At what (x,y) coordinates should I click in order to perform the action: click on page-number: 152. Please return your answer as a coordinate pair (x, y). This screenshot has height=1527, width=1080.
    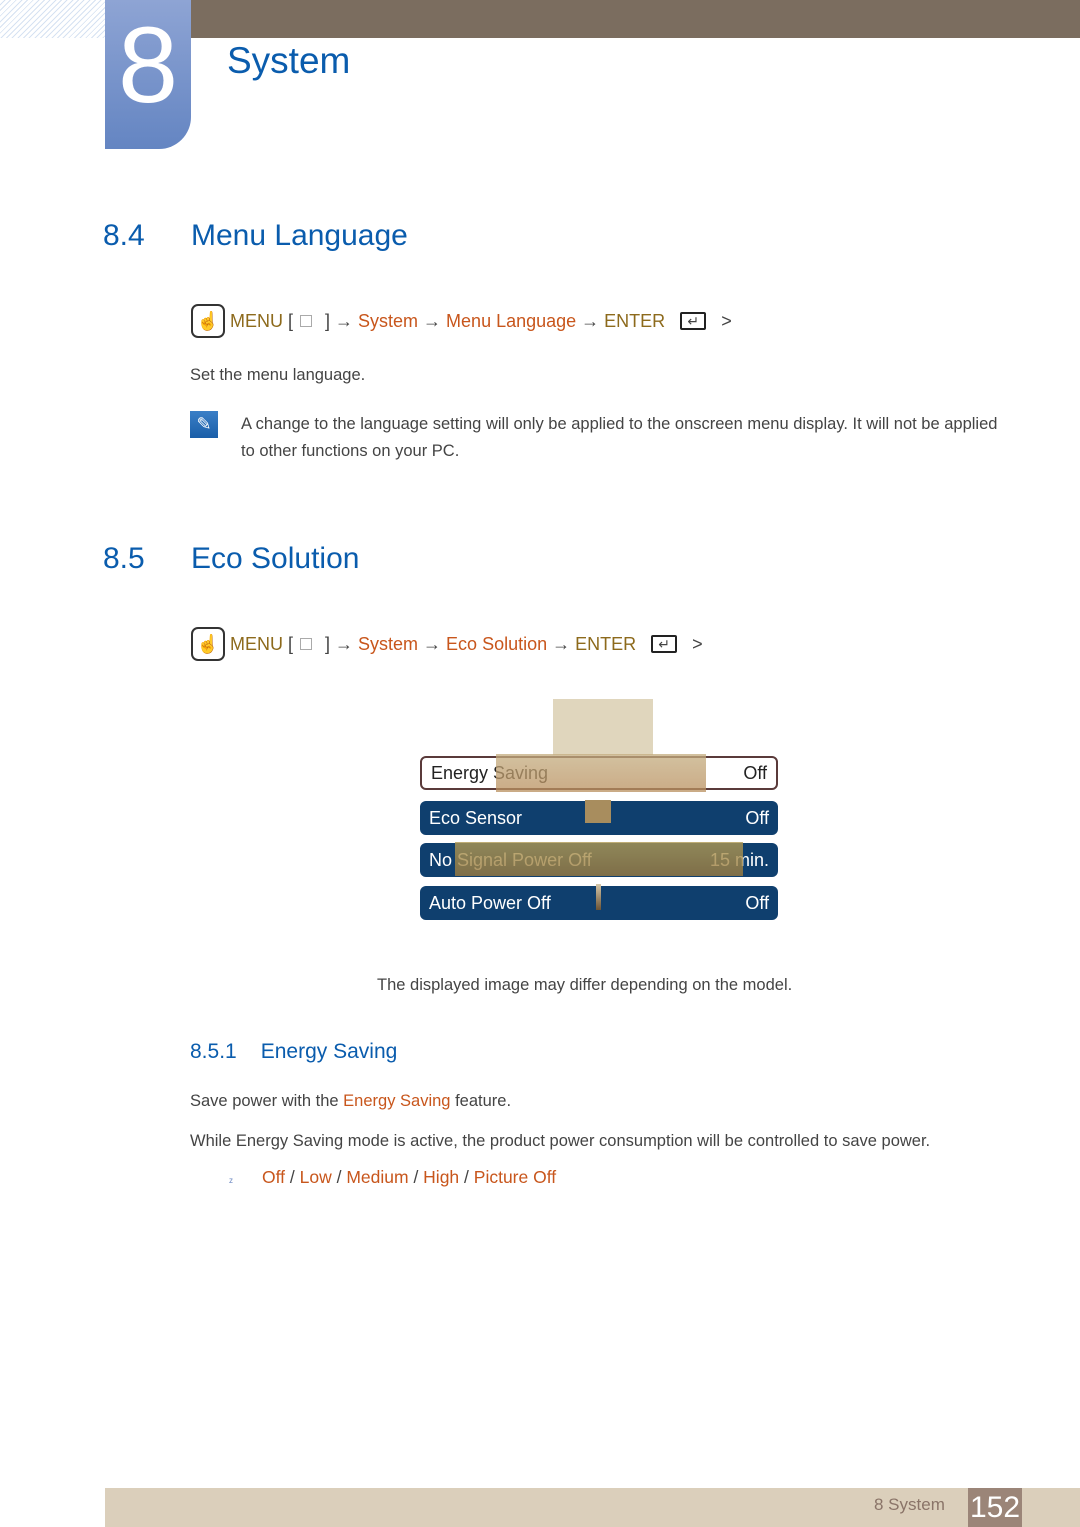
    Looking at the image, I should click on (995, 1507).